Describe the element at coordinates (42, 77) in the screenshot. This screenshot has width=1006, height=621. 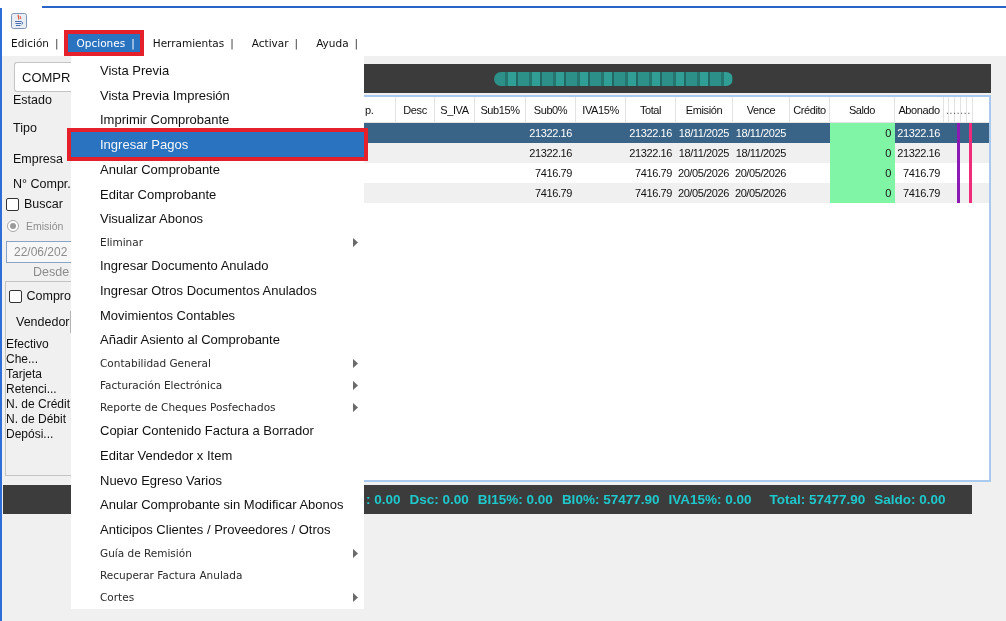
I see `document-type-select: COMPR` at that location.